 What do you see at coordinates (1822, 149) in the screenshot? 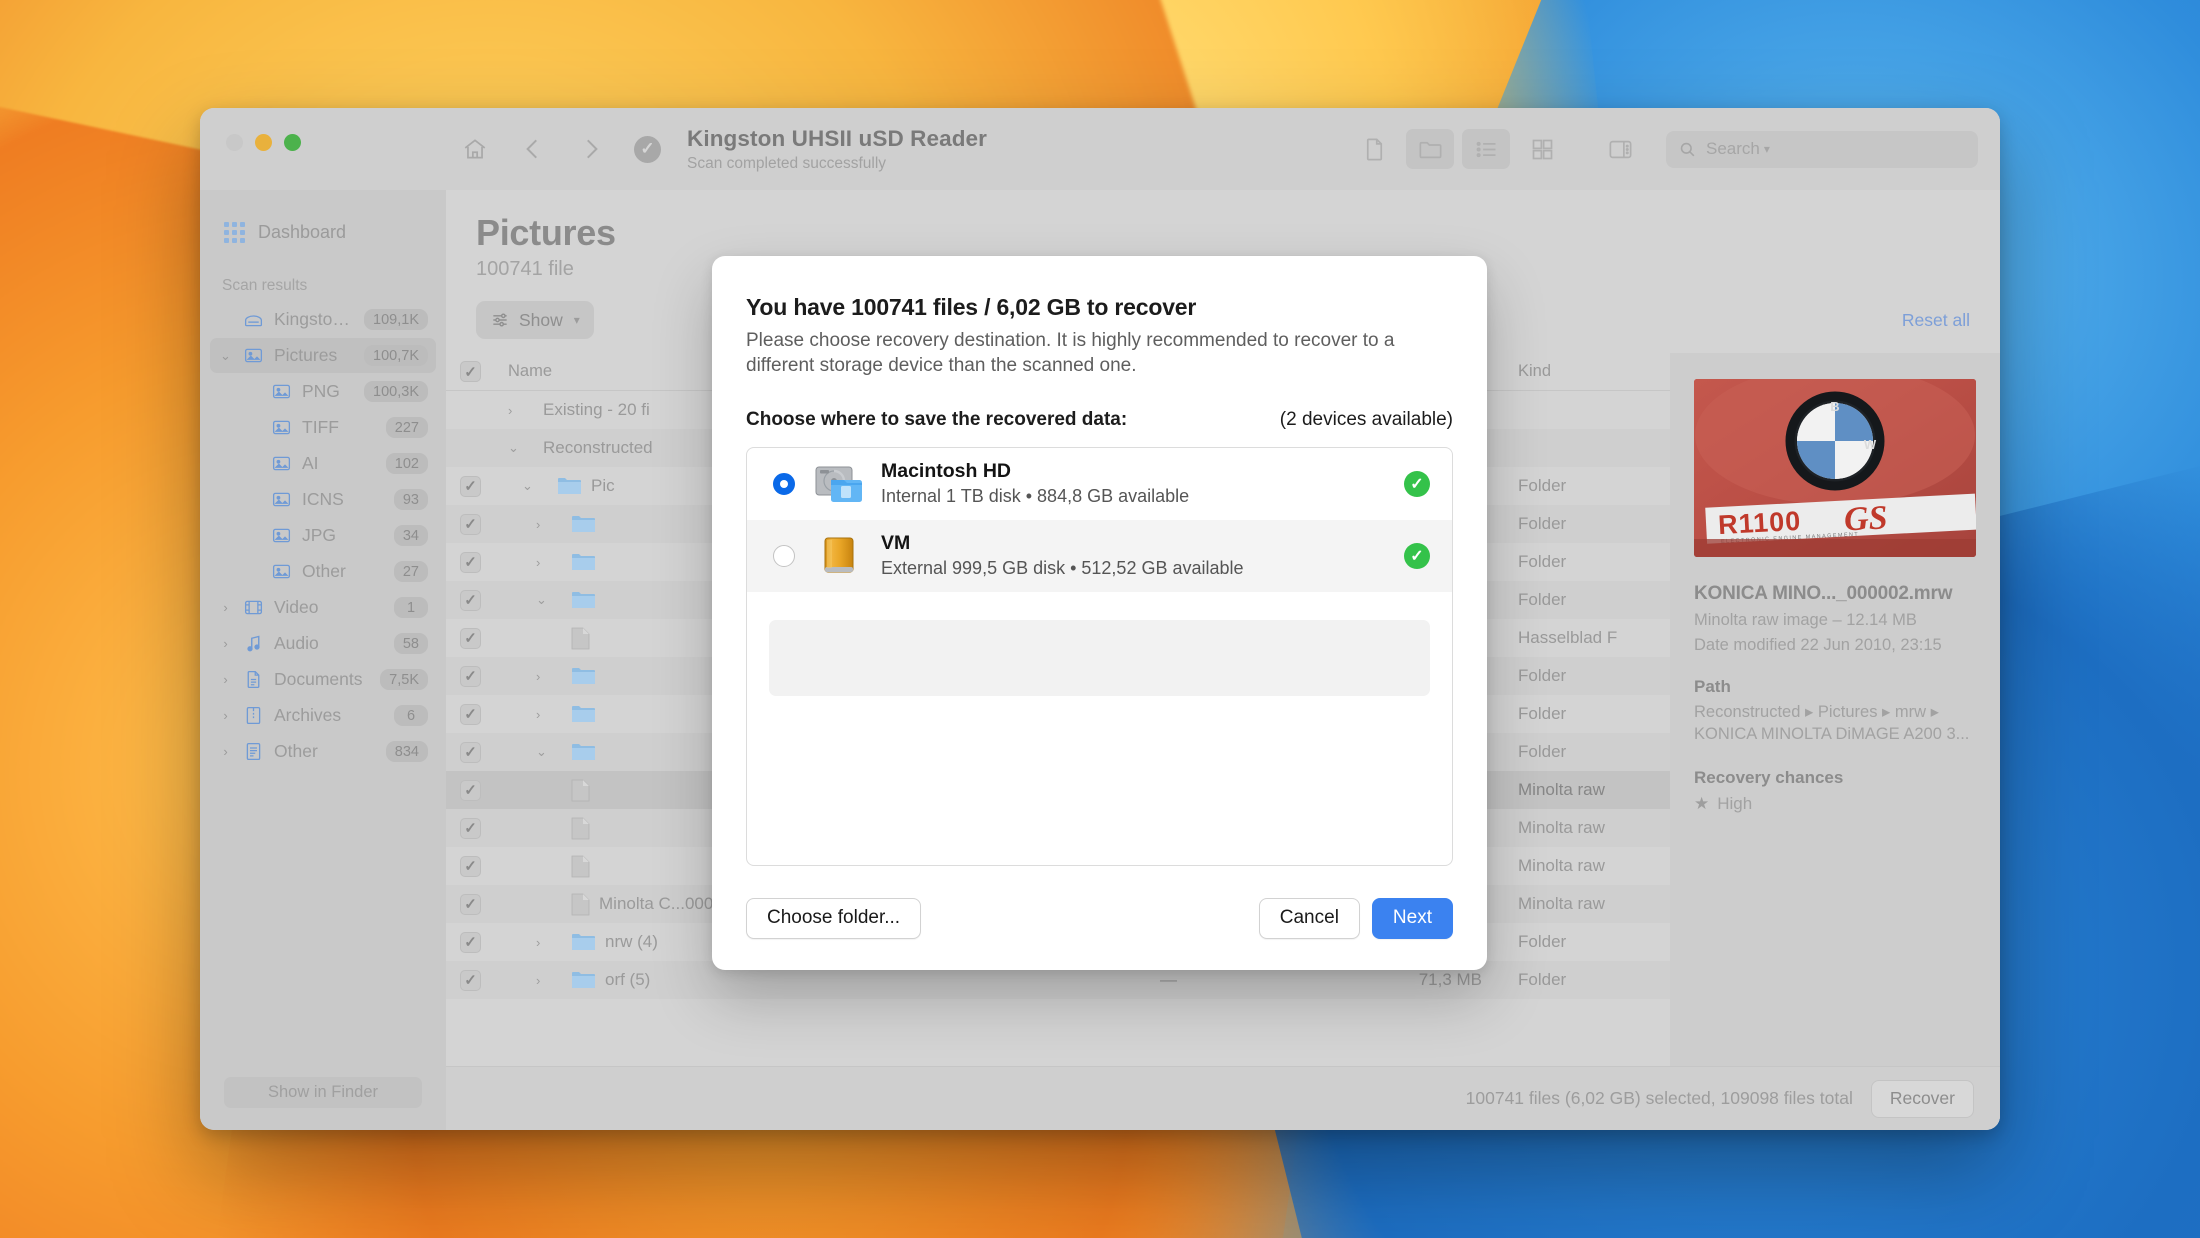
I see `search-input: Search ▾` at bounding box center [1822, 149].